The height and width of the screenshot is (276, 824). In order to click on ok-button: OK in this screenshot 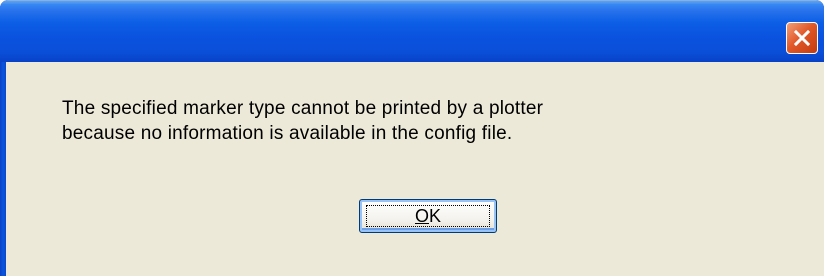, I will do `click(428, 216)`.